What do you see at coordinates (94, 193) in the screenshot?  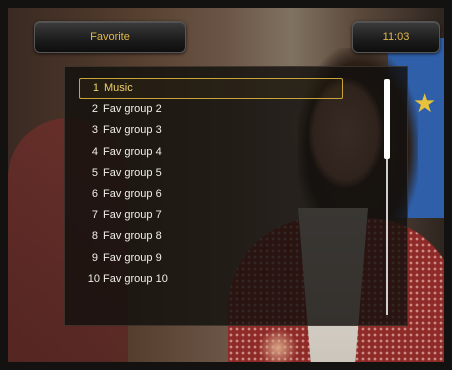 I see `item-number: 6` at bounding box center [94, 193].